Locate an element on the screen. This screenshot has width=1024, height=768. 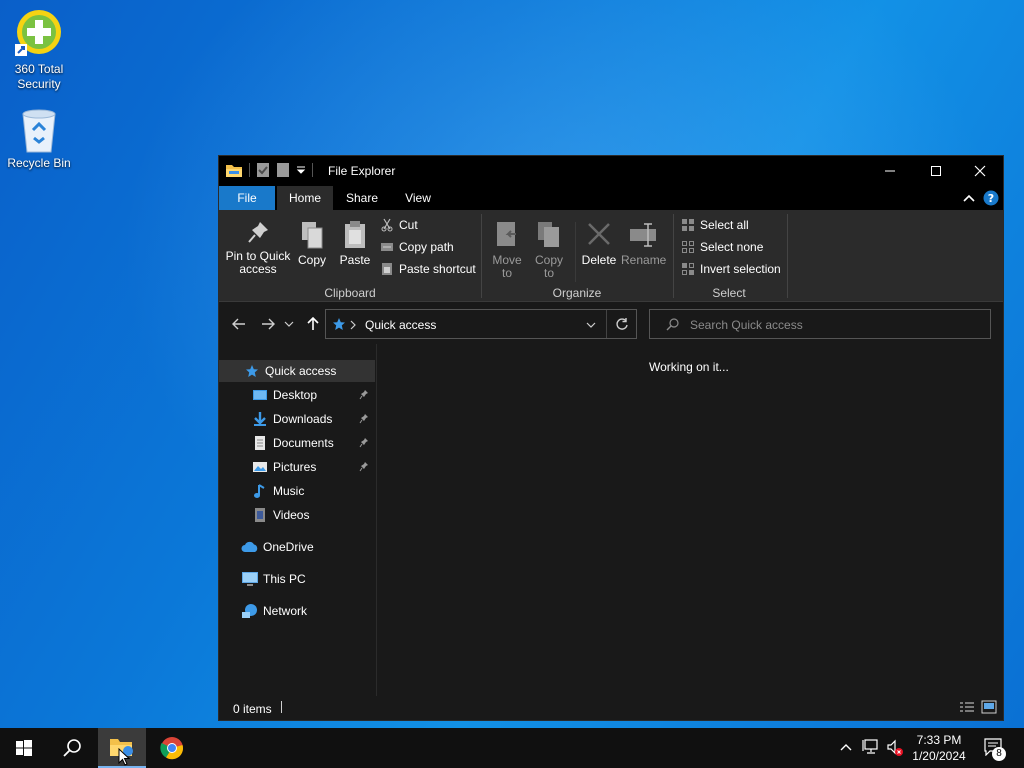
select-none-button: Select none is located at coordinates (722, 247).